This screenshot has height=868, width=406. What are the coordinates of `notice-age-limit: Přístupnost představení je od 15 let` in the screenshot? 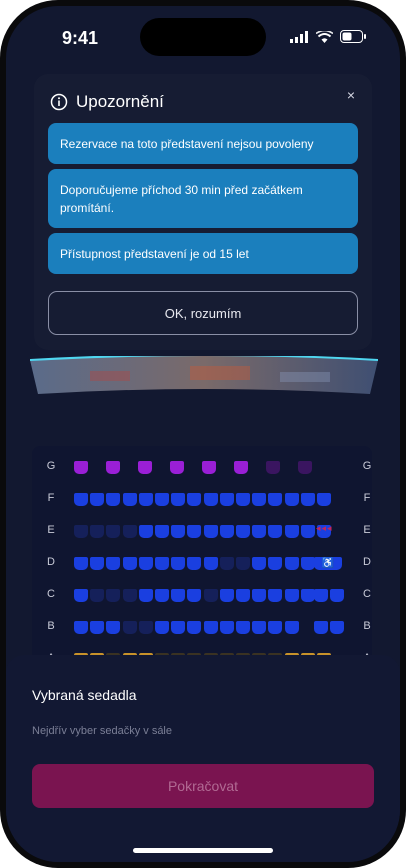 It's located at (203, 253).